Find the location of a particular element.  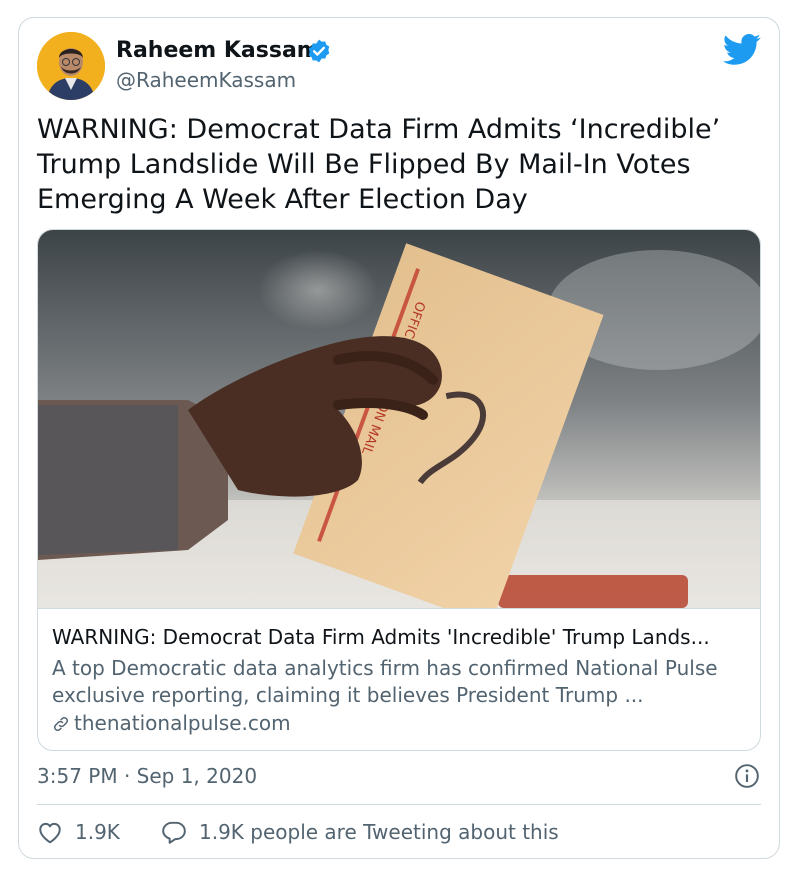

heart-icon is located at coordinates (50, 833).